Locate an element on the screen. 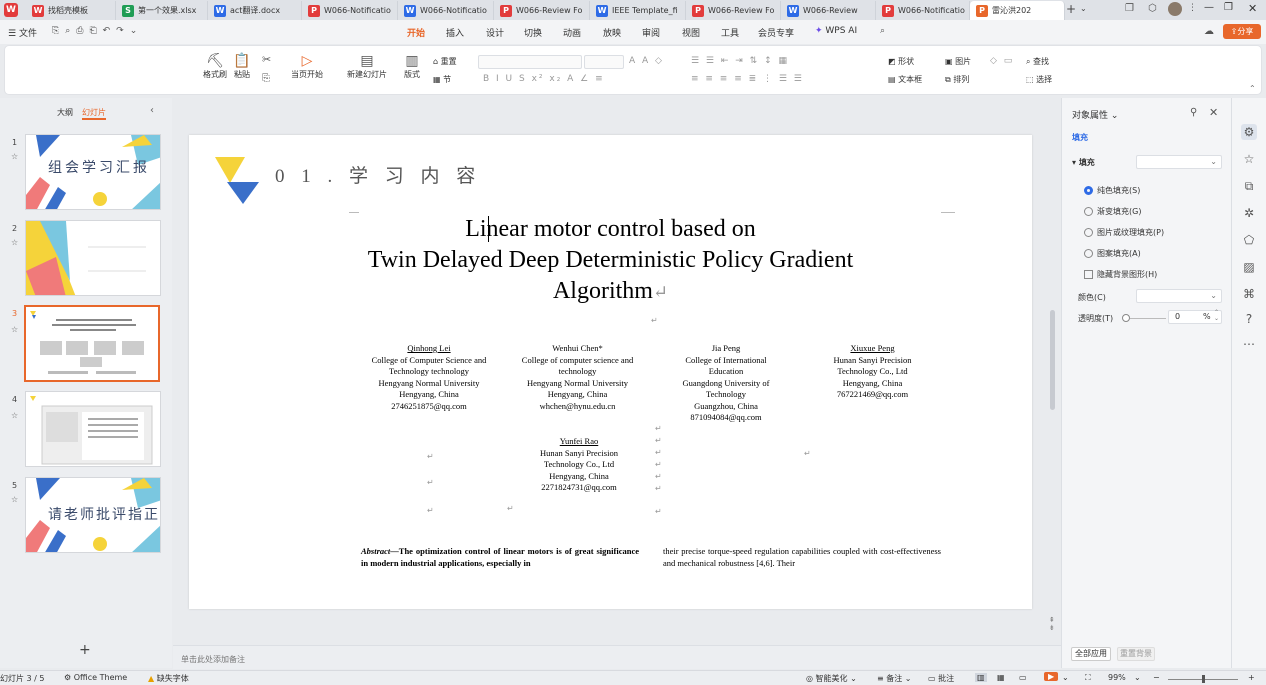 The height and width of the screenshot is (685, 1266). zoom-dropdown-icon: ⌄ is located at coordinates (1137, 677).